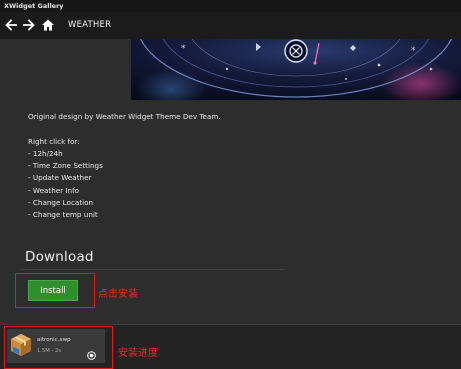 The image size is (461, 369). What do you see at coordinates (63, 215) in the screenshot?
I see `option-item: - Change temp unit` at bounding box center [63, 215].